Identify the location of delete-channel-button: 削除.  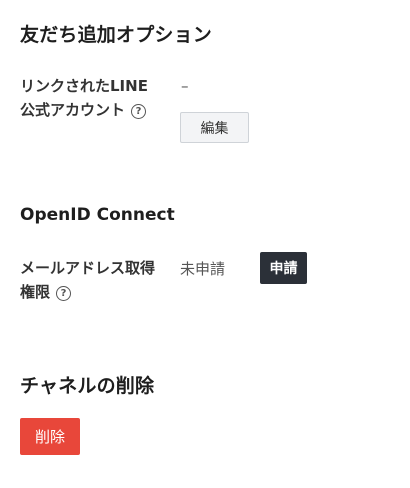
(50, 436).